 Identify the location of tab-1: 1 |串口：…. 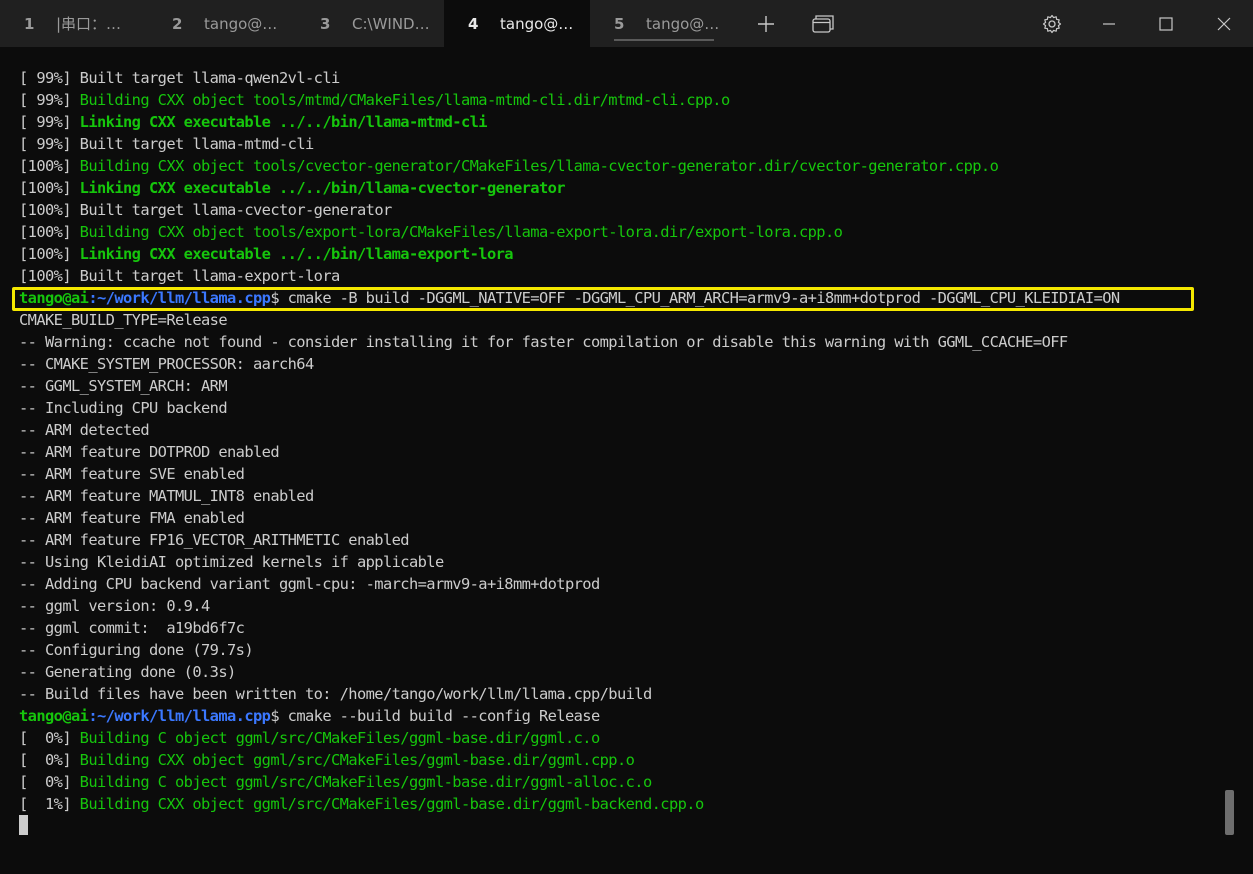
(74, 23).